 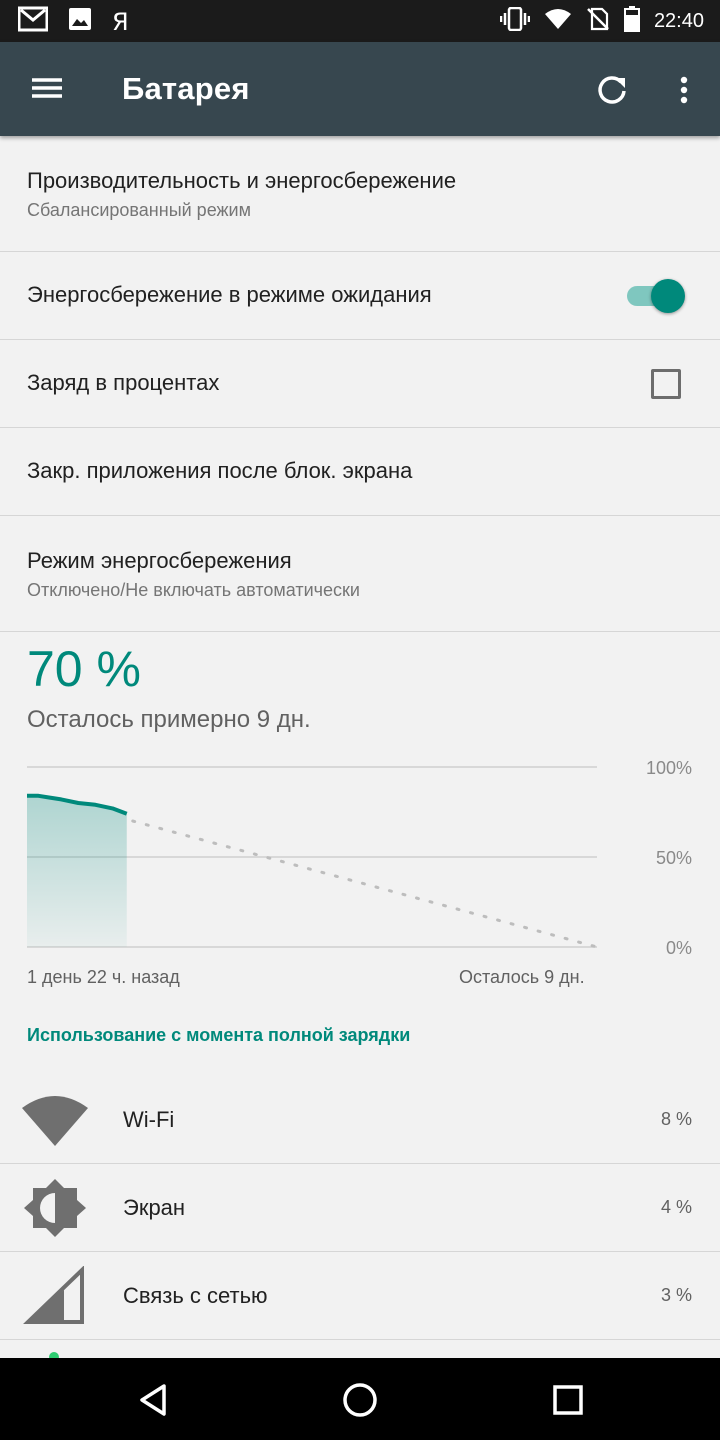 I want to click on status-bar: Я 22:40, so click(x=360, y=21).